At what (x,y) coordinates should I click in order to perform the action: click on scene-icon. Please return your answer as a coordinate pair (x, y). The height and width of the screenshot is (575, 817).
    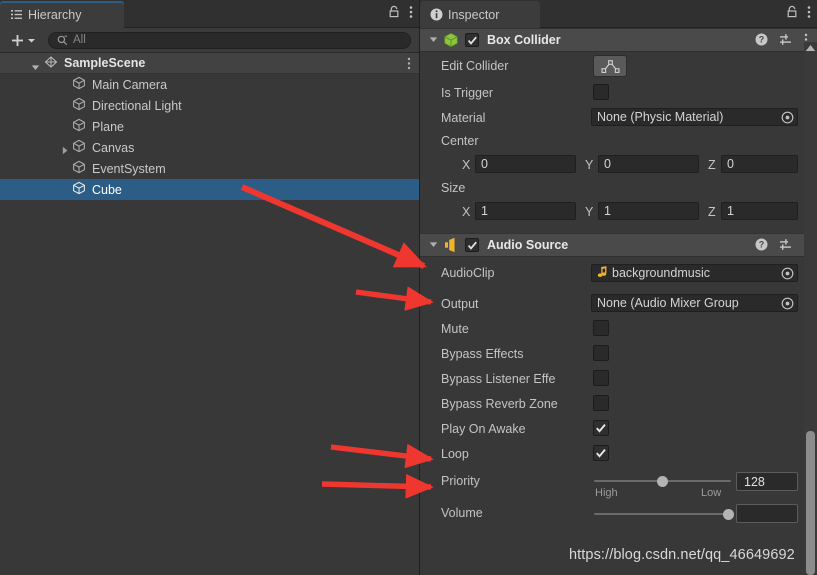
    Looking at the image, I should click on (51, 63).